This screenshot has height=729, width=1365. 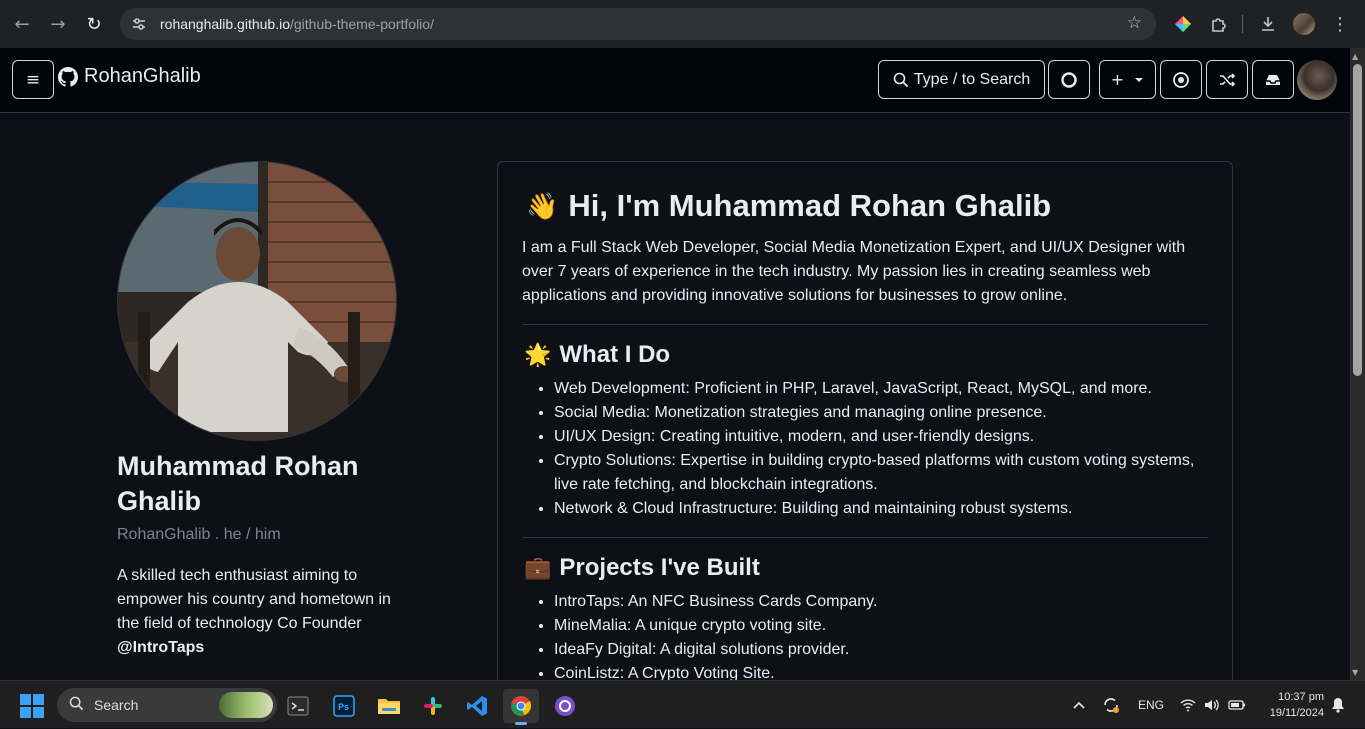 I want to click on scroll-down-icon: ▼, so click(x=1355, y=672).